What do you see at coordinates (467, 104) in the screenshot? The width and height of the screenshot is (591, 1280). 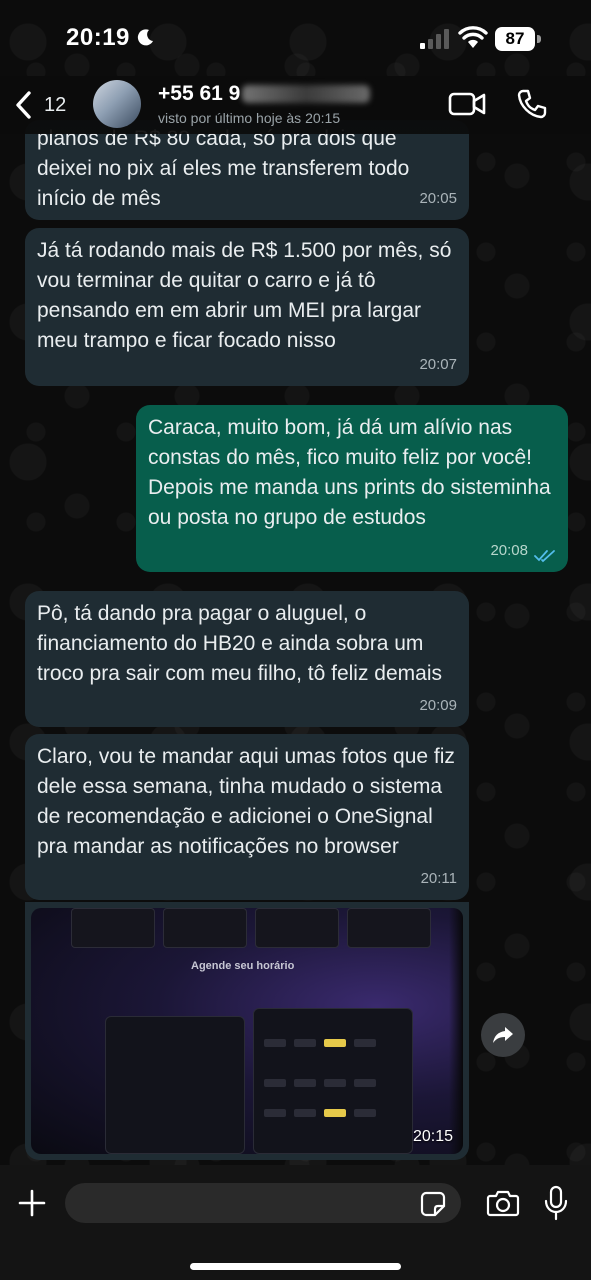 I see `video-call-icon` at bounding box center [467, 104].